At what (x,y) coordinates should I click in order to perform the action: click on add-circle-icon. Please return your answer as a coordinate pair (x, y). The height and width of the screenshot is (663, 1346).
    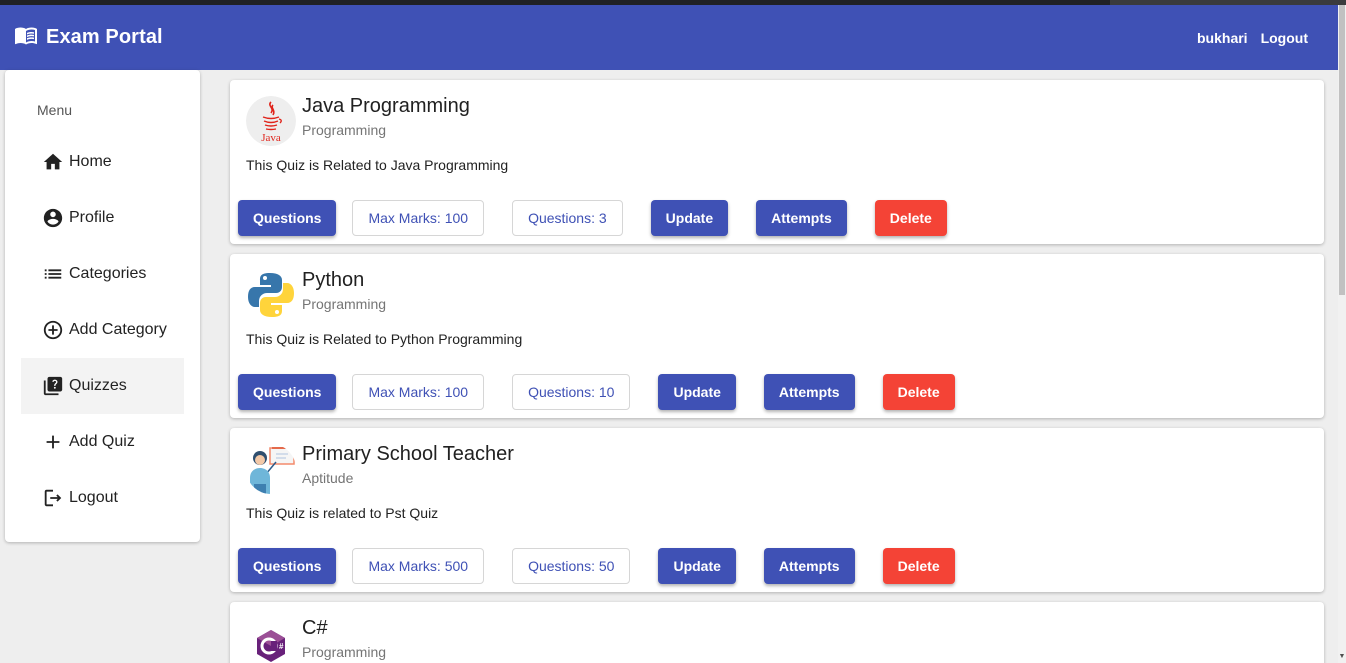
    Looking at the image, I should click on (53, 330).